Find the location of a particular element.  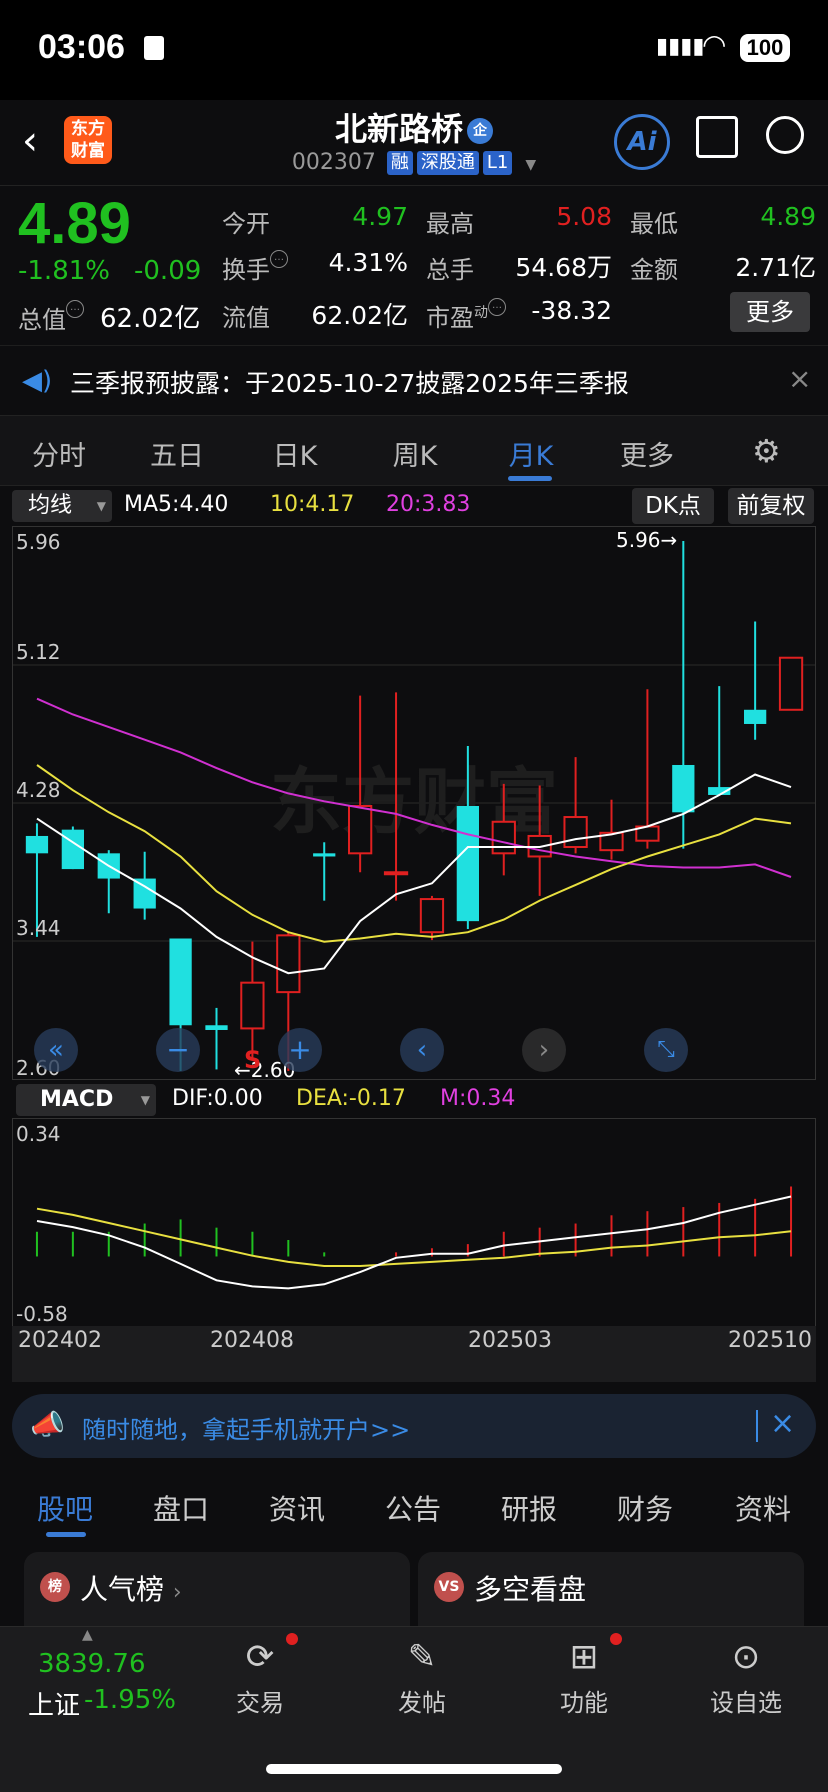

change-percent: -1.81% is located at coordinates (64, 271).